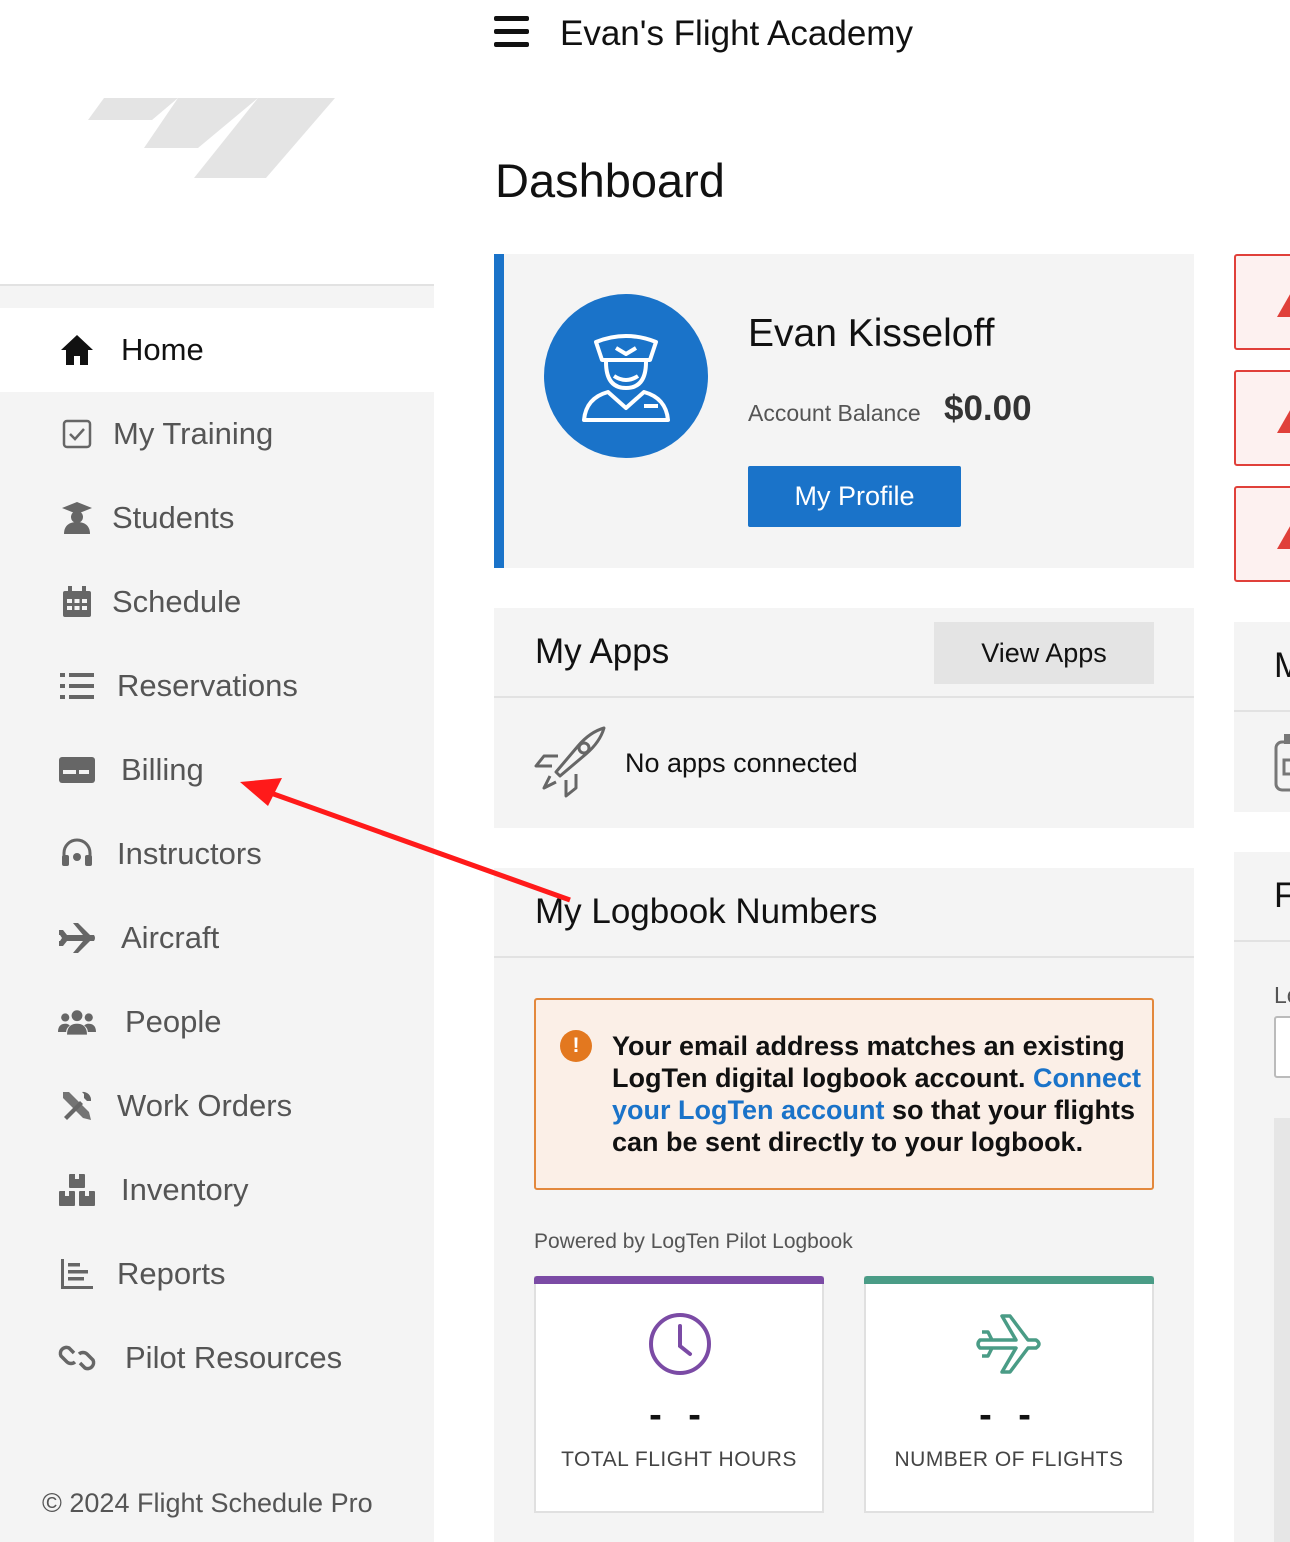 The width and height of the screenshot is (1290, 1542). What do you see at coordinates (1008, 1344) in the screenshot?
I see `airplane-outline-icon` at bounding box center [1008, 1344].